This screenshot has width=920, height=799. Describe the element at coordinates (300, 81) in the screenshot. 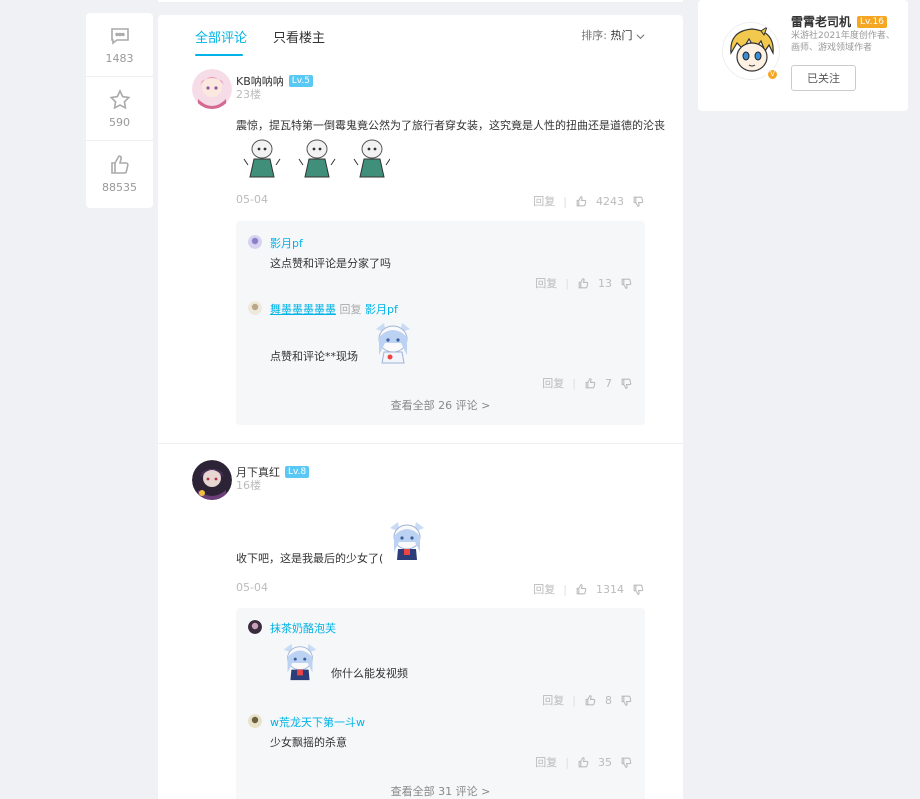

I see `level-badge: Lv.5` at that location.